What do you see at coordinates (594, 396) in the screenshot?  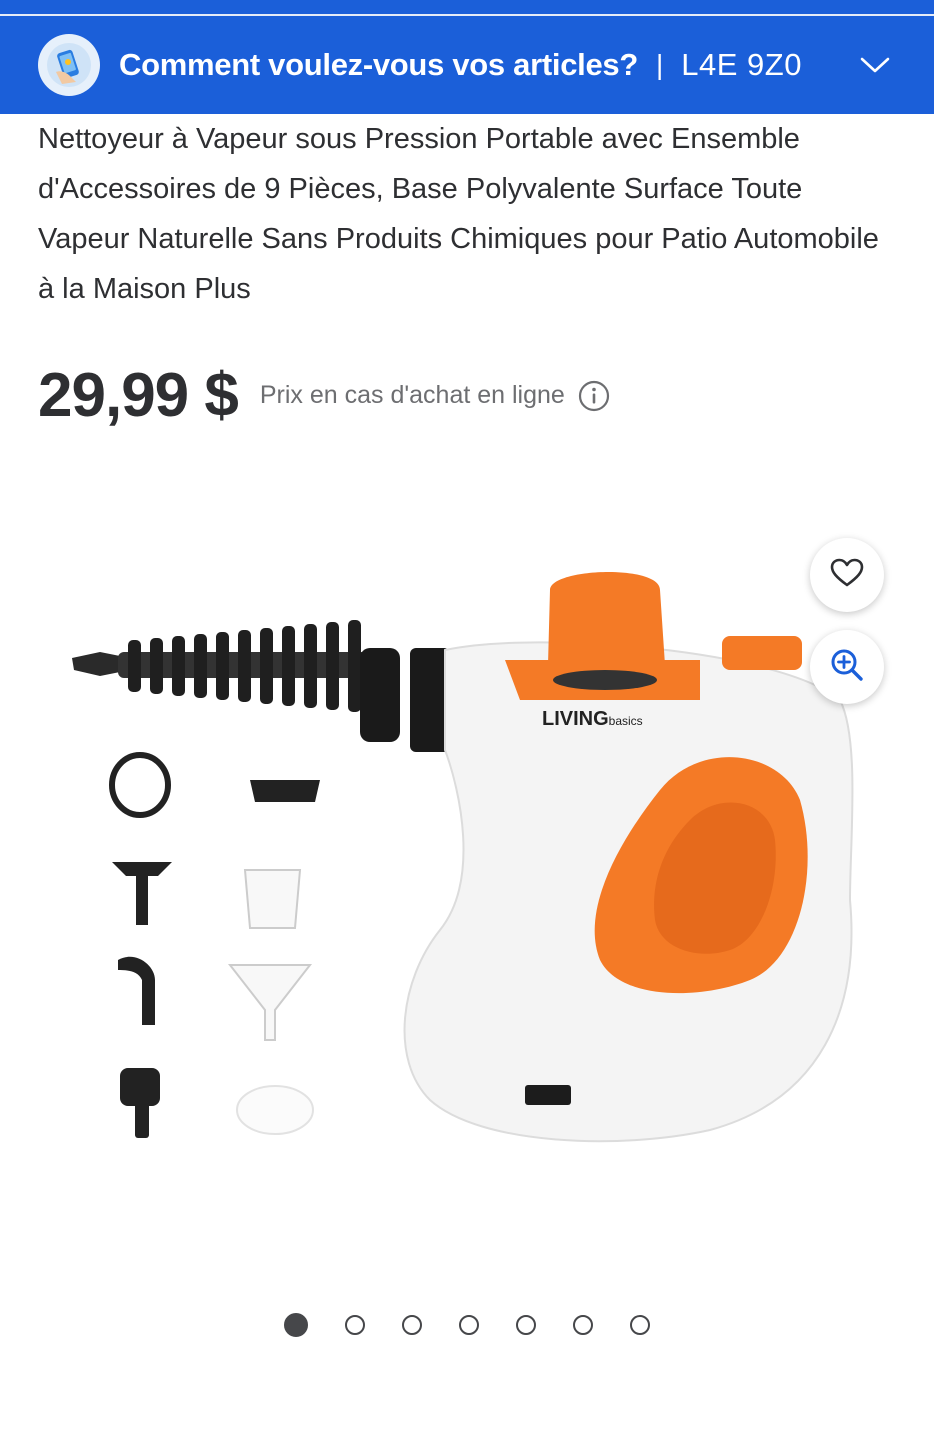 I see `info-icon` at bounding box center [594, 396].